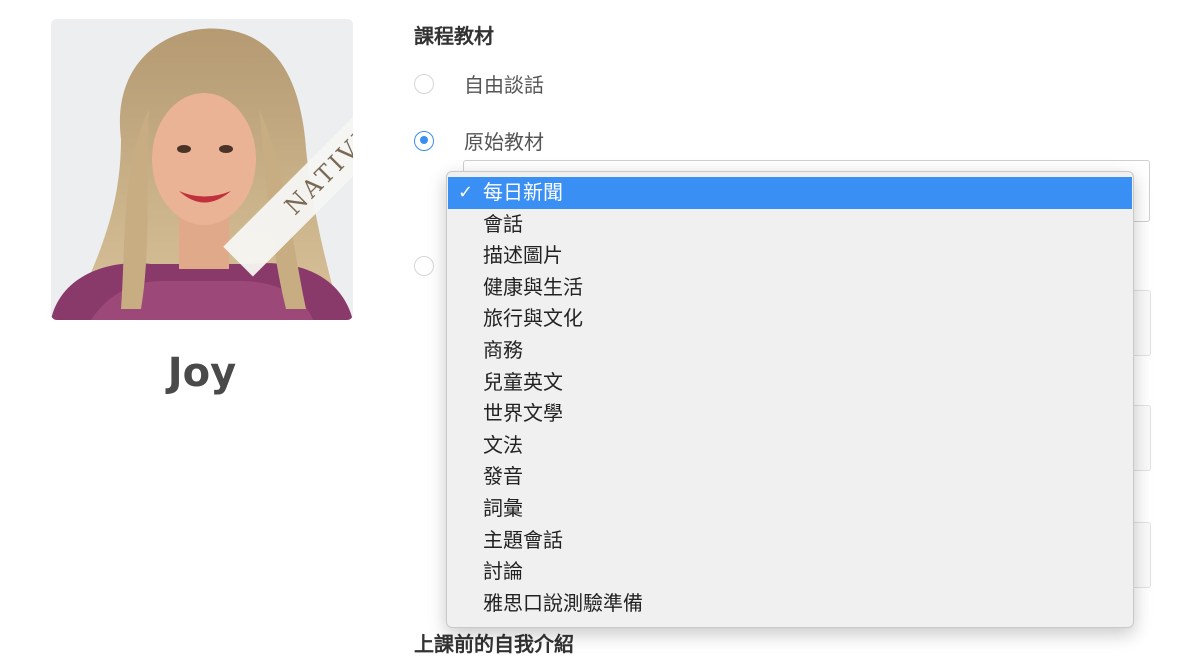 Image resolution: width=1200 pixels, height=669 pixels. What do you see at coordinates (503, 507) in the screenshot?
I see `dropdown-option-label: 詞彙` at bounding box center [503, 507].